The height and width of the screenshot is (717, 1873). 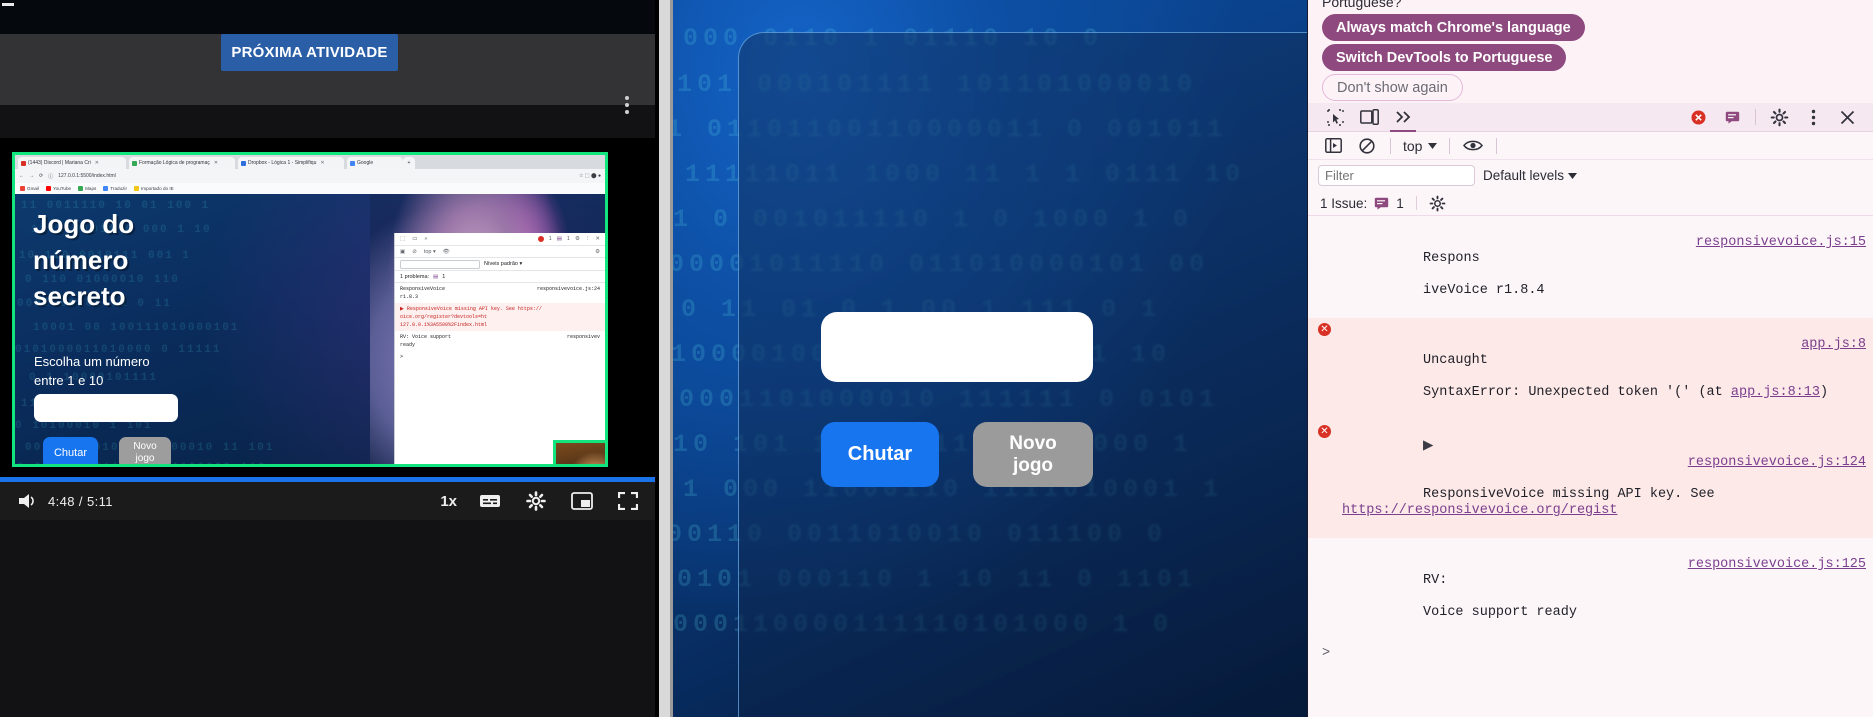 What do you see at coordinates (1484, 290) in the screenshot?
I see `message-text-continued: iveVoice r1.8.4` at bounding box center [1484, 290].